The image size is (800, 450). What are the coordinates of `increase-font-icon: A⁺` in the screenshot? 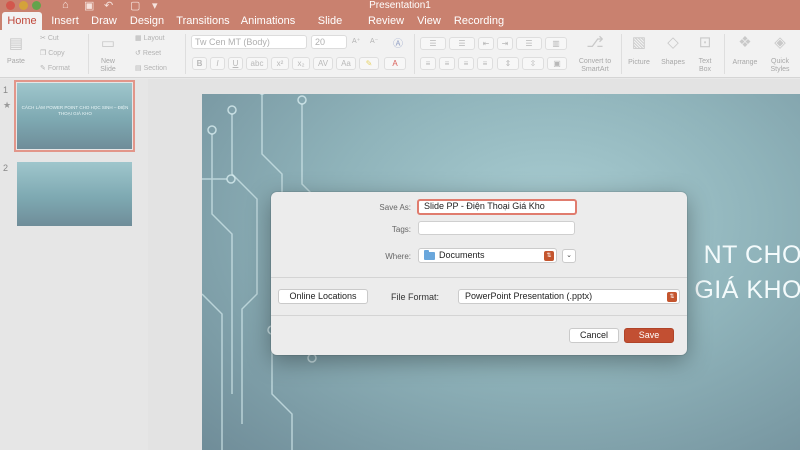 It's located at (356, 41).